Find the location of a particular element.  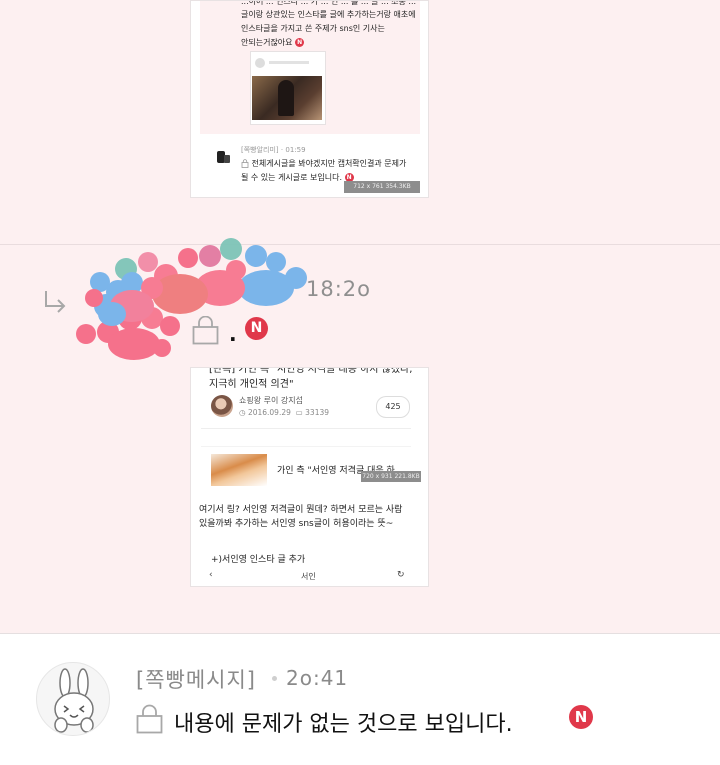

post-body-line-1: 여기서 링? 서인영 저격글이 뭔데? 하면서 모르는 사람 is located at coordinates (301, 510).